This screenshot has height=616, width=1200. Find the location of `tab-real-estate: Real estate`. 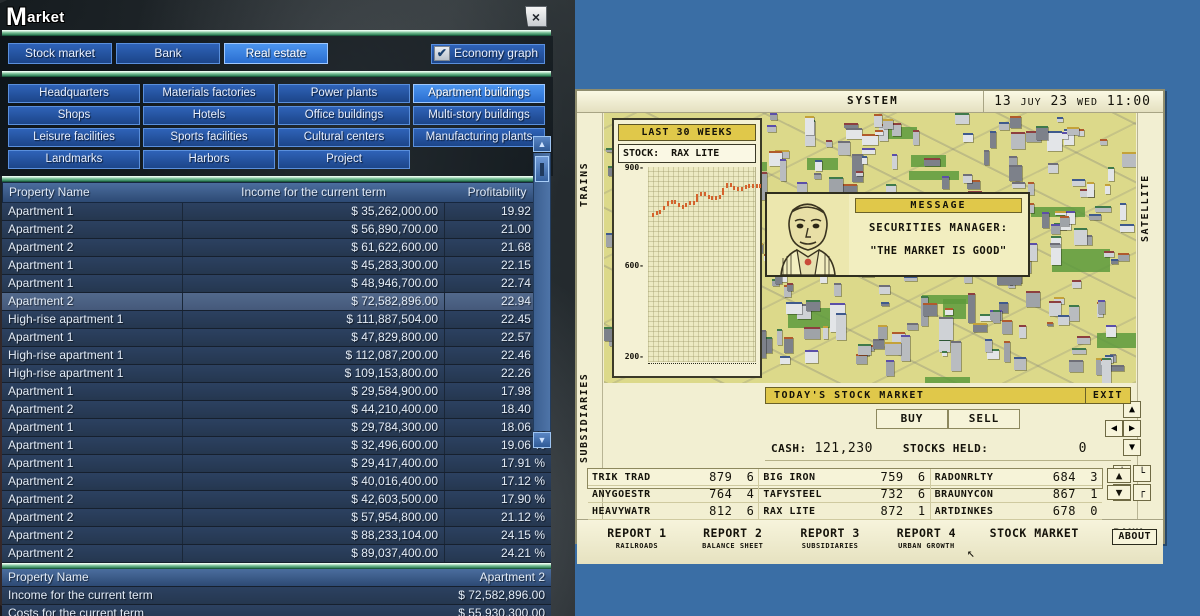

tab-real-estate: Real estate is located at coordinates (276, 53).